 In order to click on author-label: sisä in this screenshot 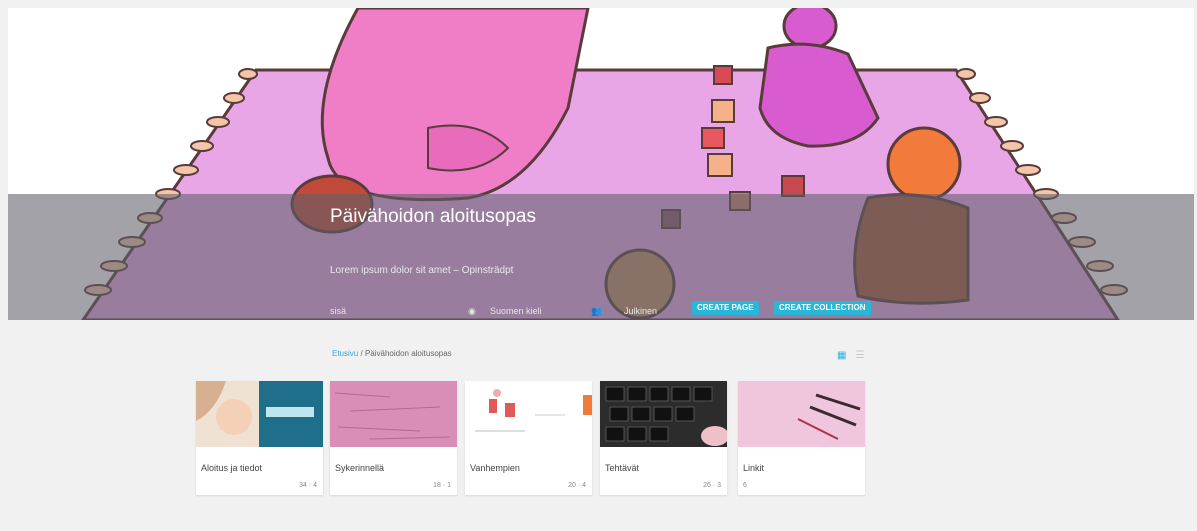, I will do `click(338, 311)`.